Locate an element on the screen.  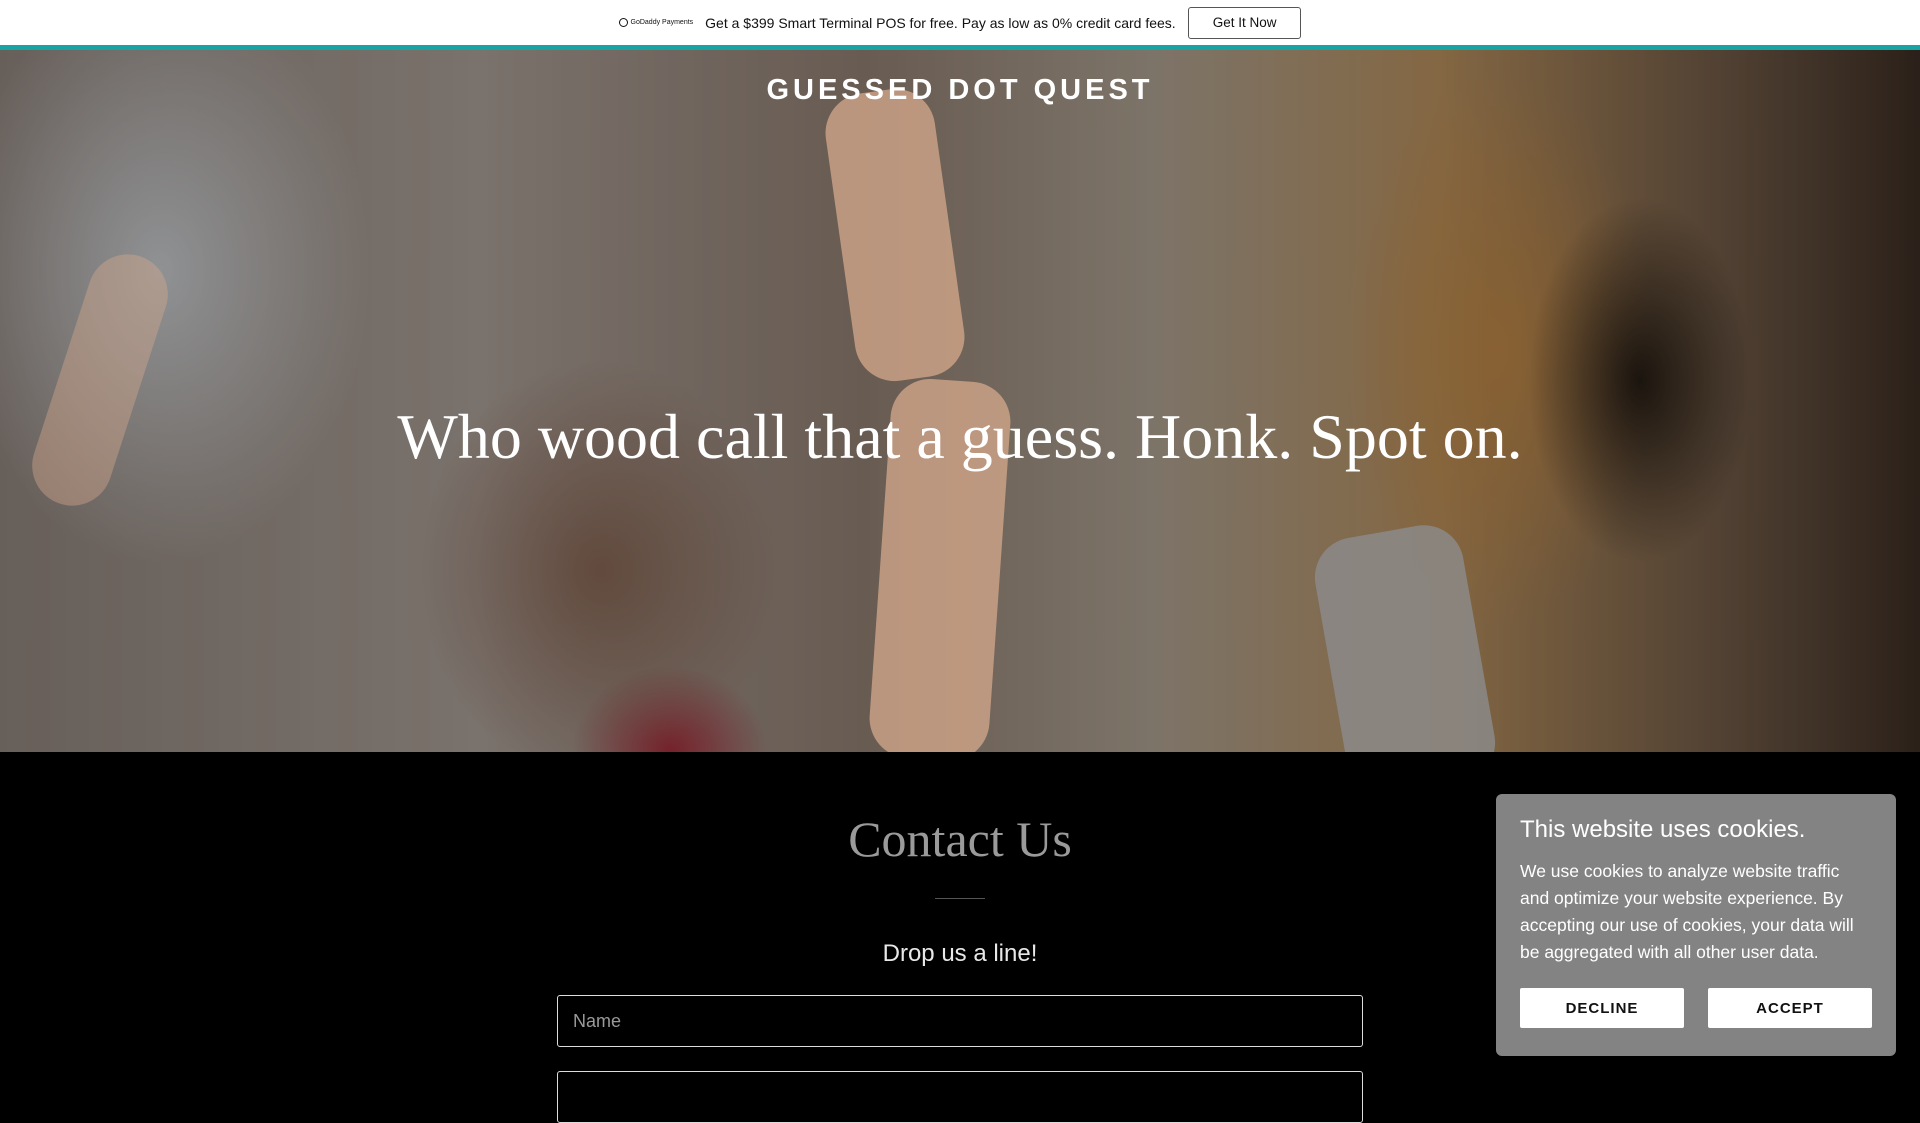
cookie-actions: DECLINE ACCEPT is located at coordinates (1696, 1008).